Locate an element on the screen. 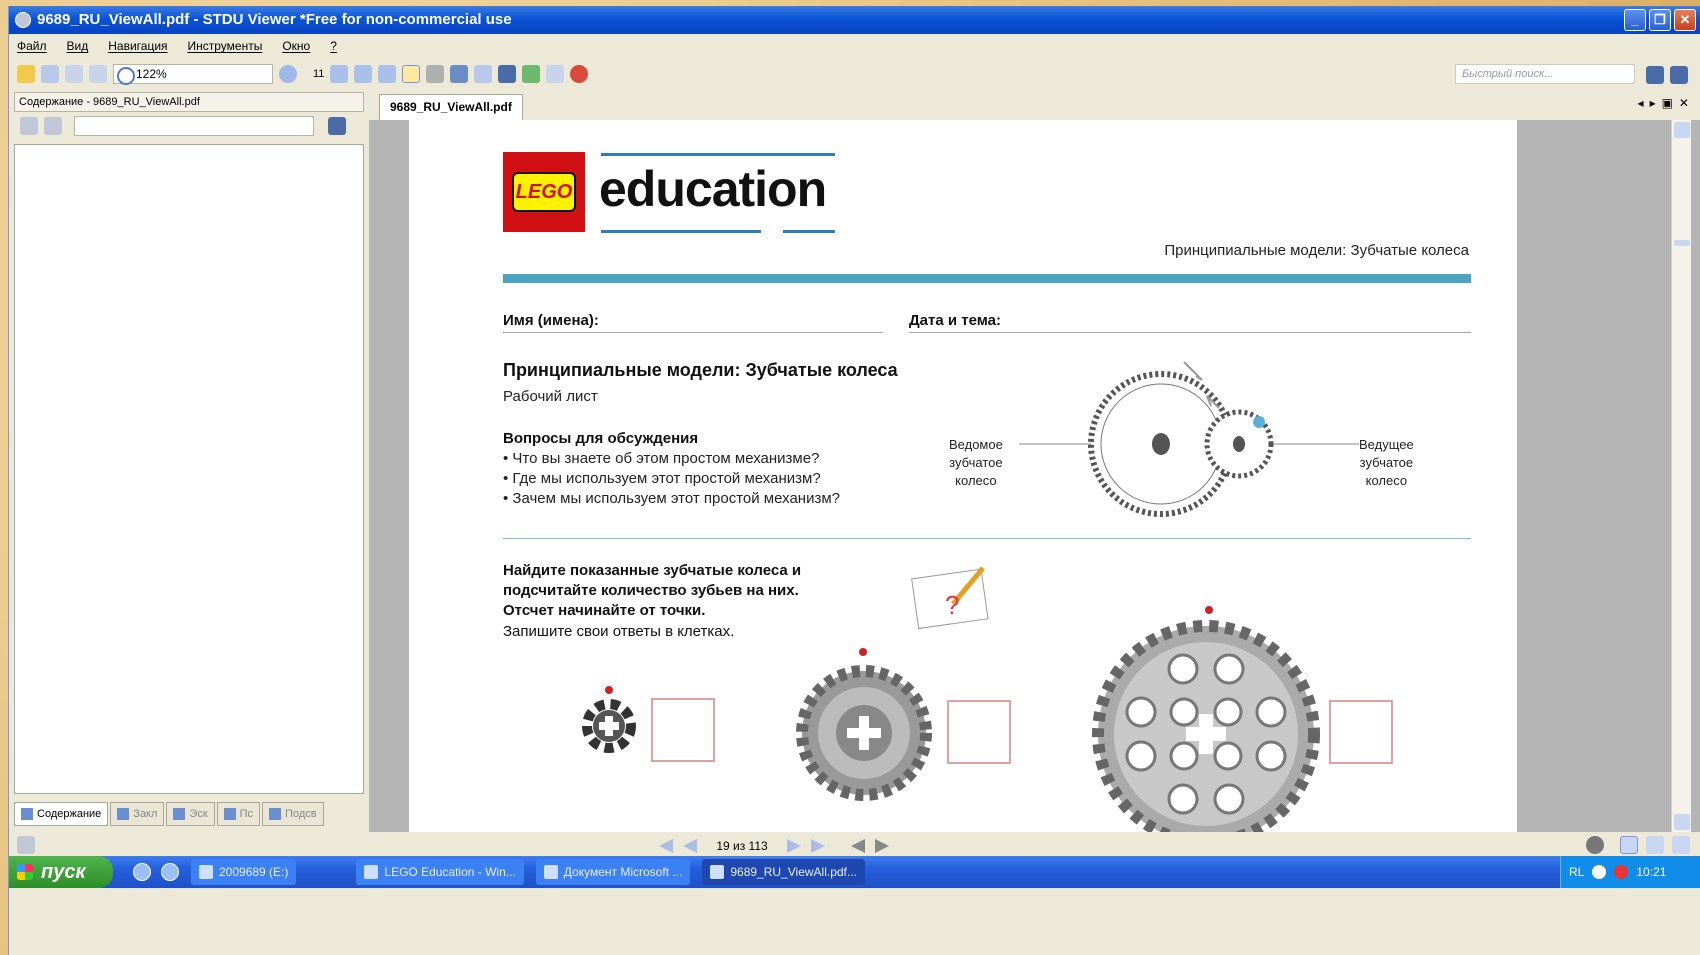  page-field: 11 is located at coordinates (318, 74).